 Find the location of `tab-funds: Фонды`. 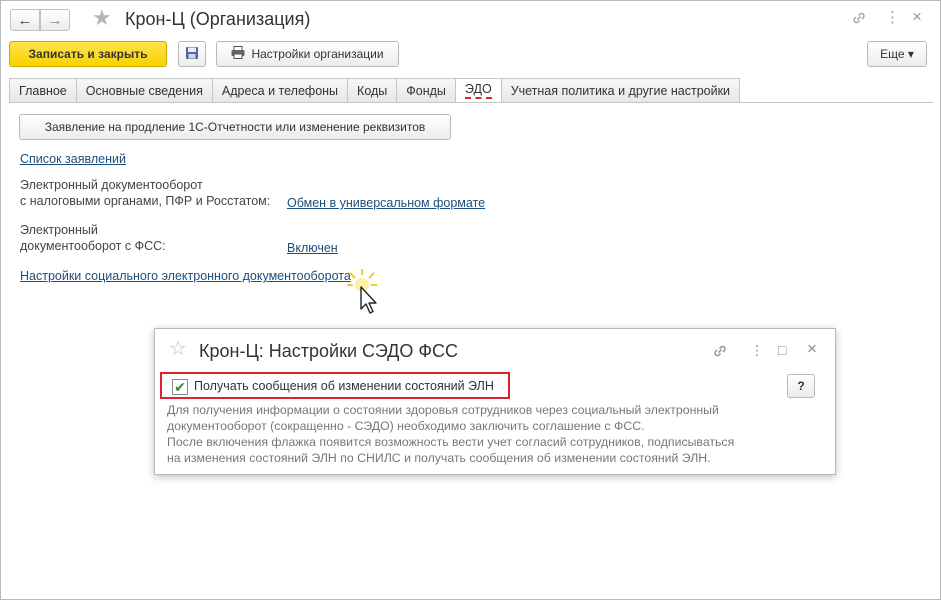

tab-funds: Фонды is located at coordinates (425, 90).